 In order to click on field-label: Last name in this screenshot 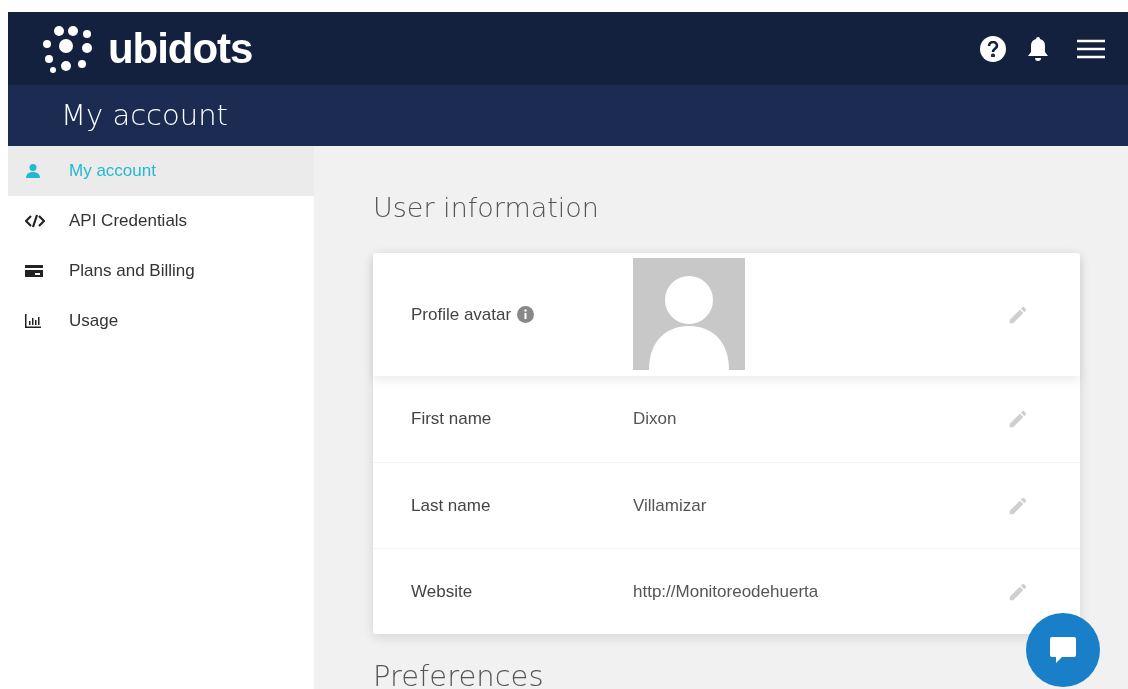, I will do `click(451, 505)`.